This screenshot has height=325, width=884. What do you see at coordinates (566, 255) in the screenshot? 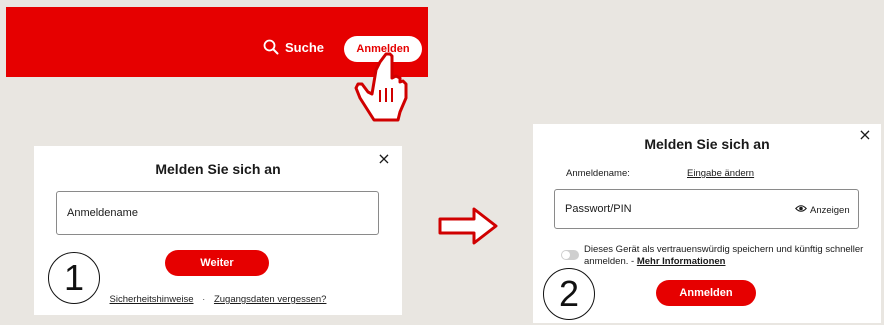
I see `toggle-knob` at bounding box center [566, 255].